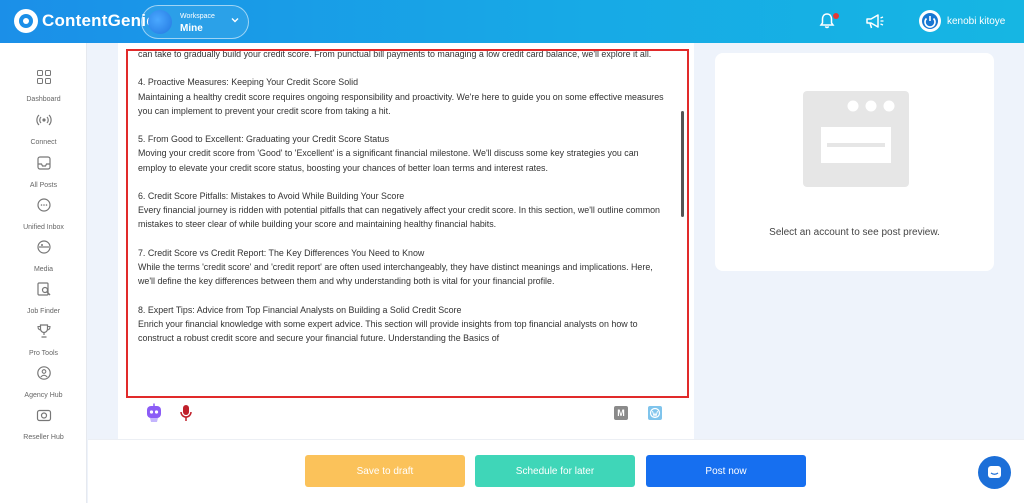 The image size is (1024, 503). What do you see at coordinates (43, 247) in the screenshot?
I see `media-icon` at bounding box center [43, 247].